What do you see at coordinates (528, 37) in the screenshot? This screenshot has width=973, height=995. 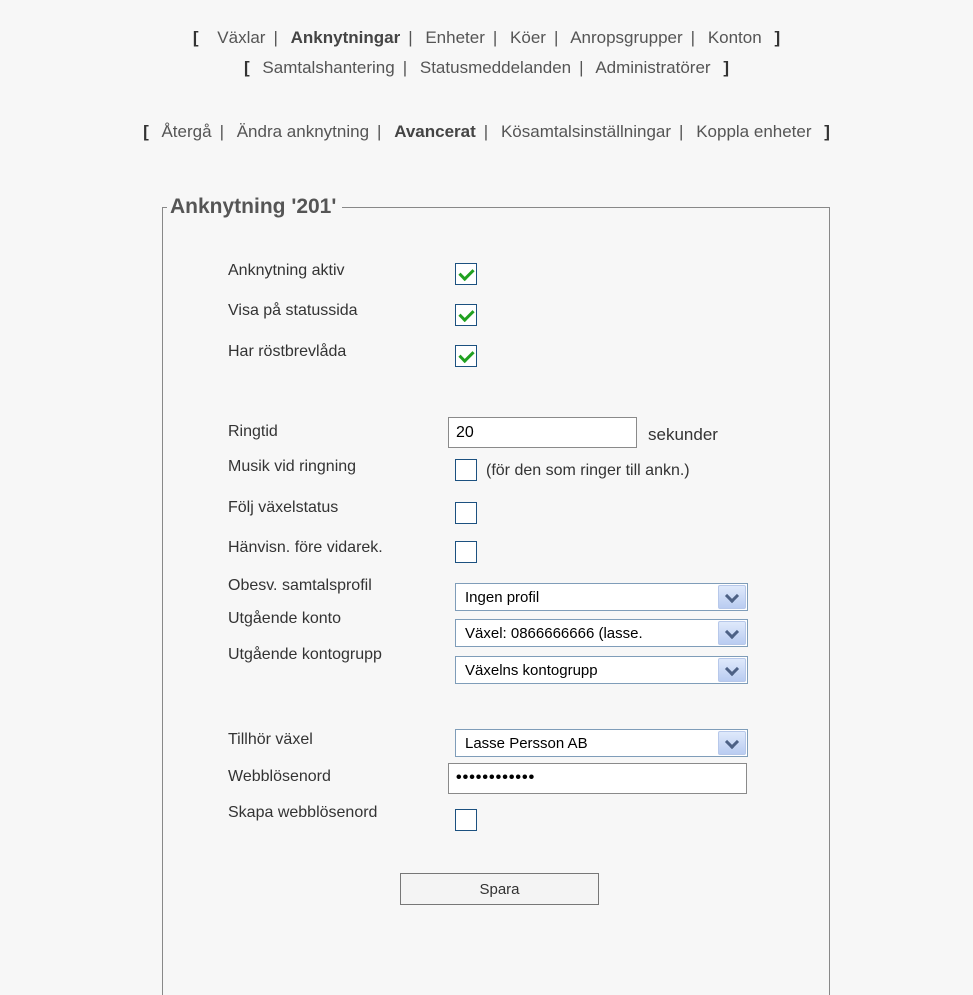 I see `nav-koer: Köer` at bounding box center [528, 37].